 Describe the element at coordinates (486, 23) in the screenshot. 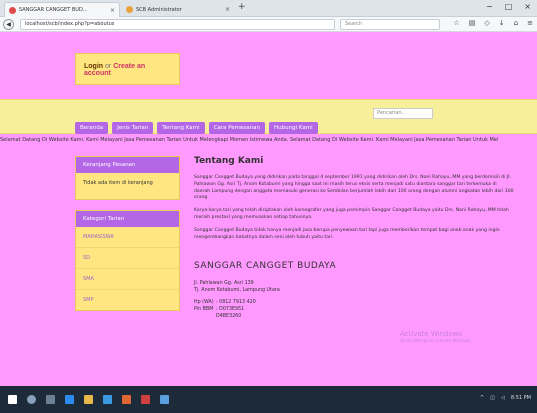

I see `pocket-icon: ◇` at that location.